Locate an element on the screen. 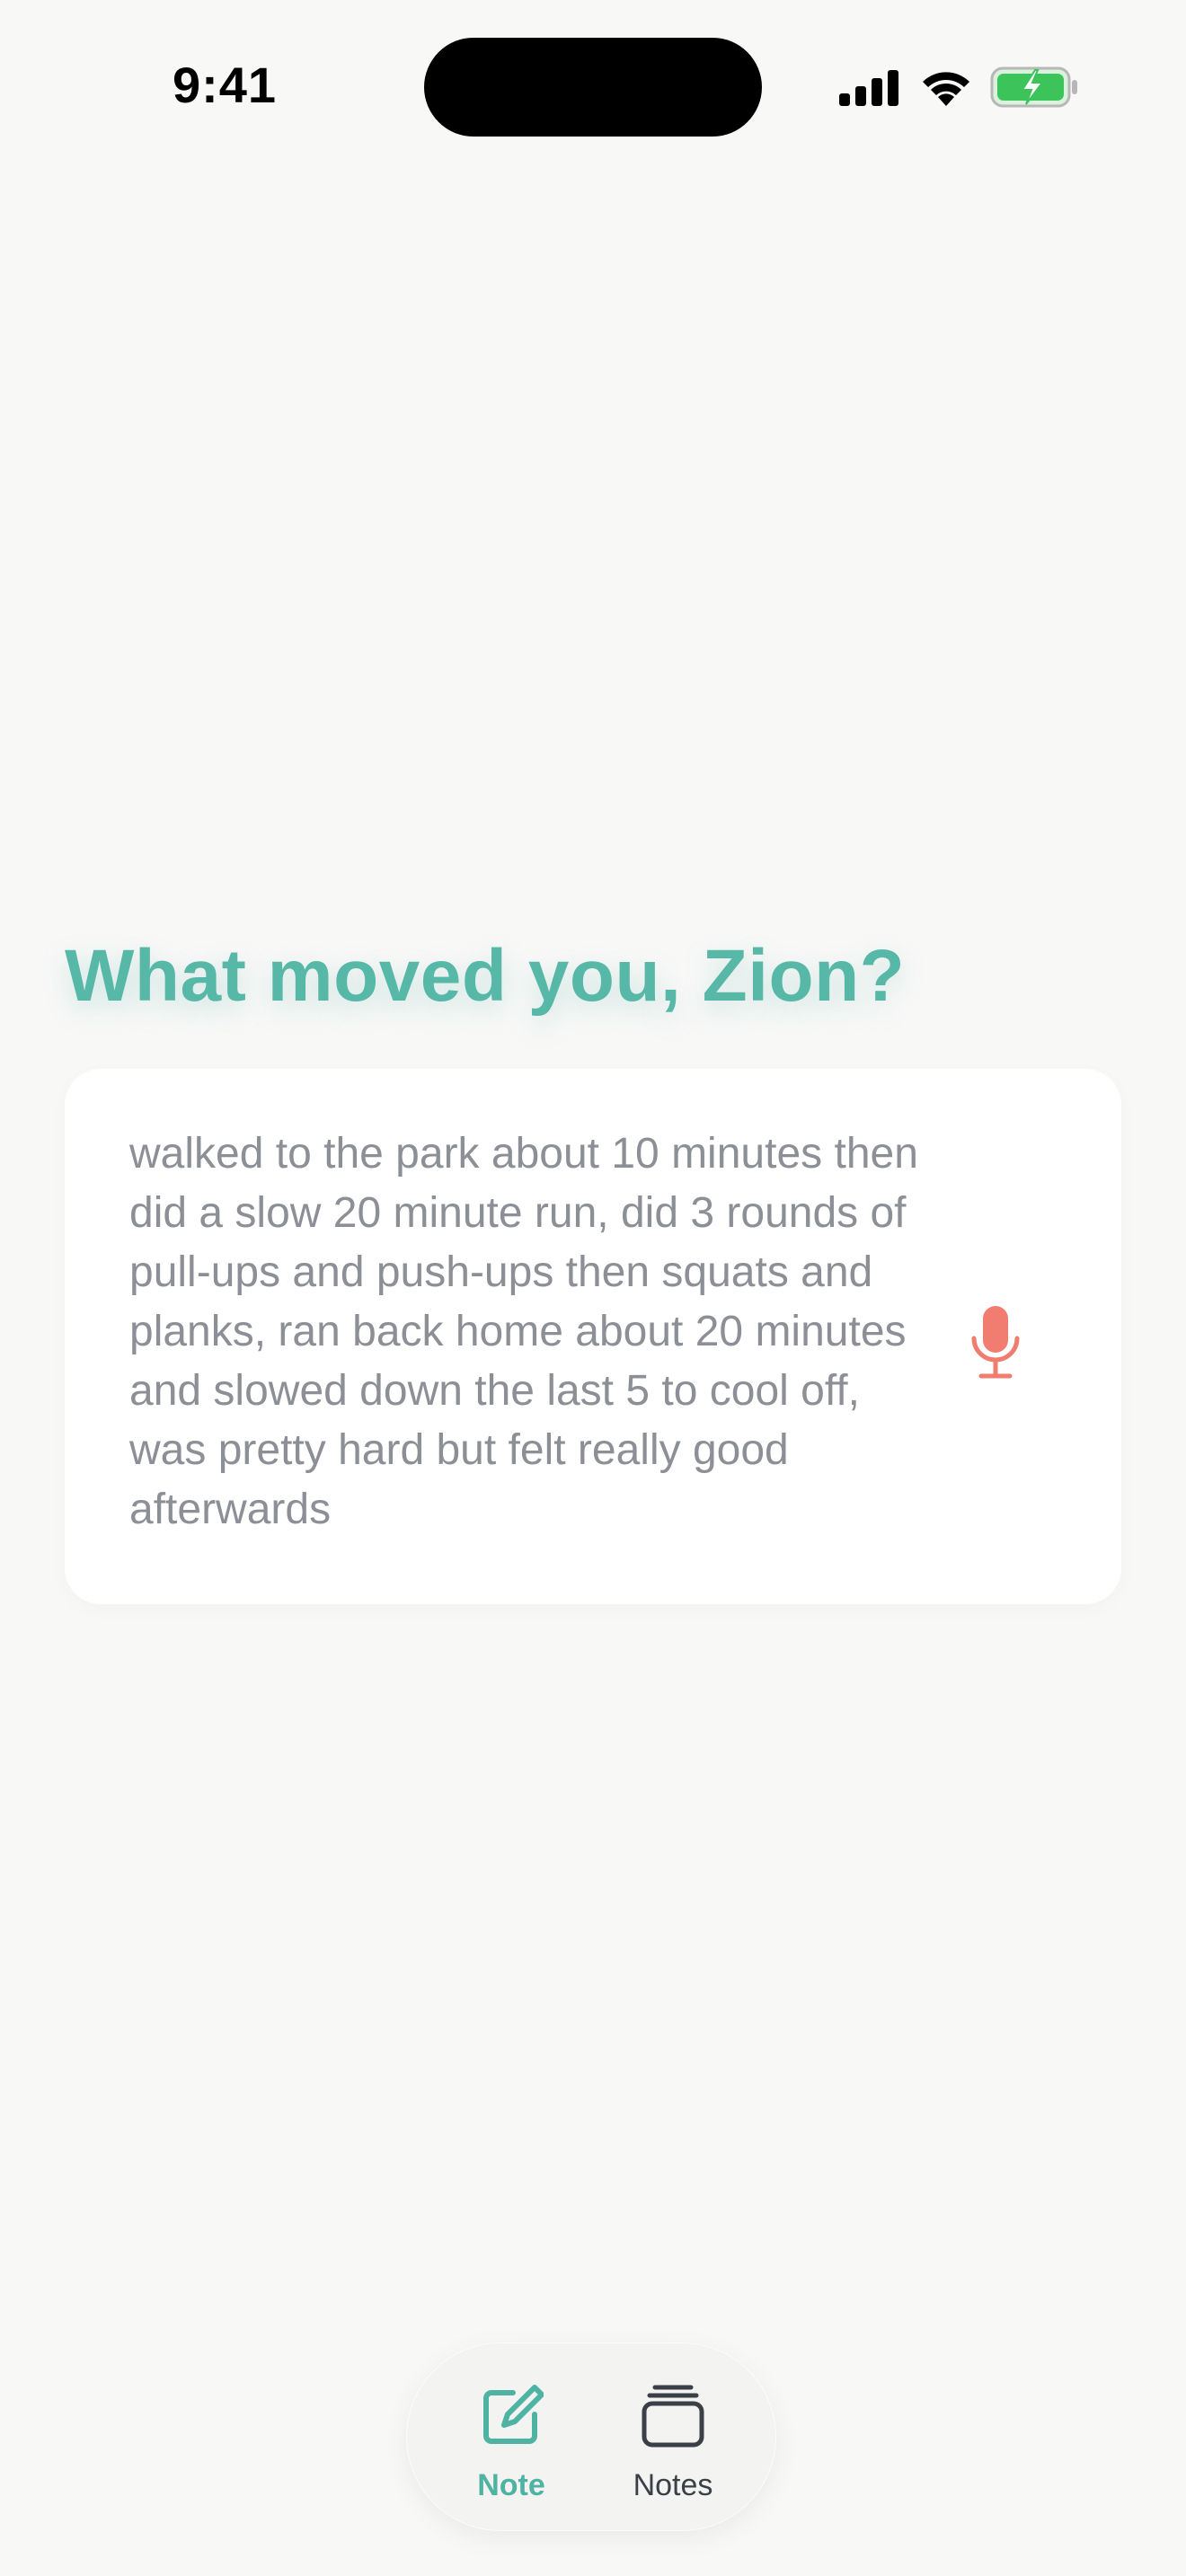 The image size is (1186, 2576). stack-icon is located at coordinates (673, 2416).